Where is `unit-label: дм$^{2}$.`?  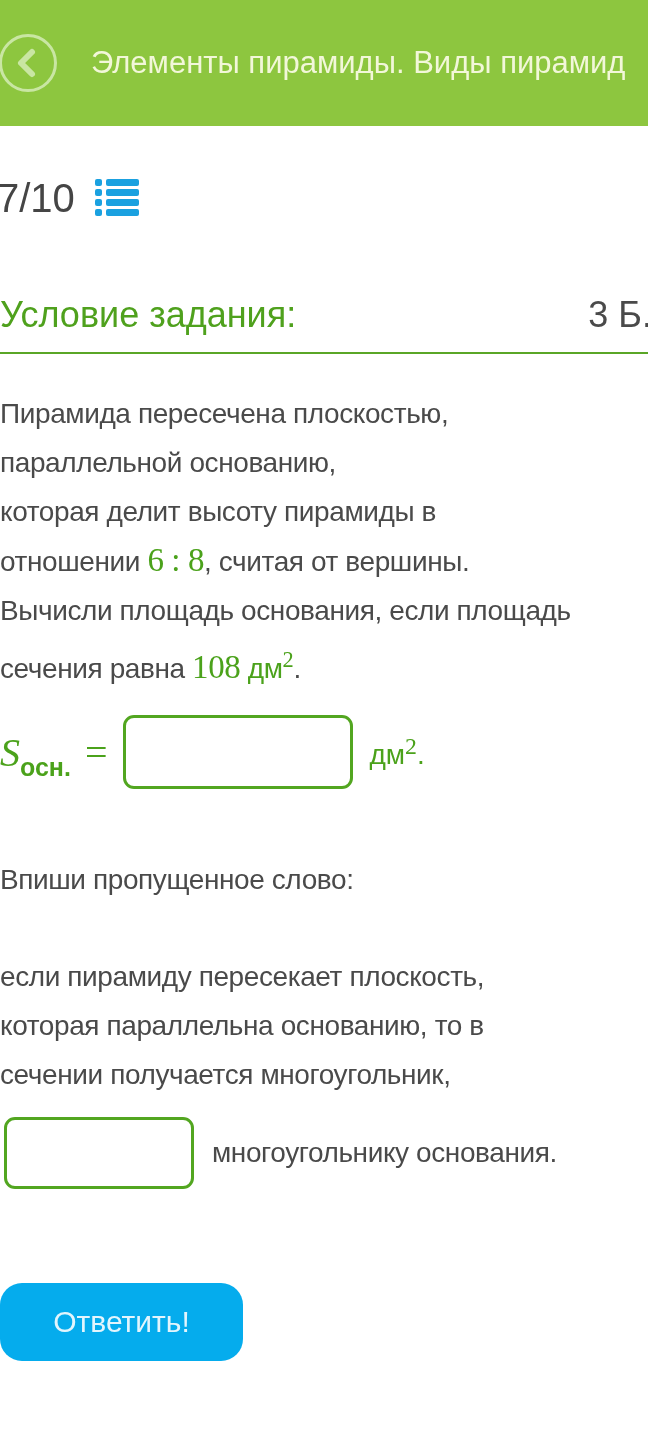
unit-label: дм$^{2}$. is located at coordinates (397, 752).